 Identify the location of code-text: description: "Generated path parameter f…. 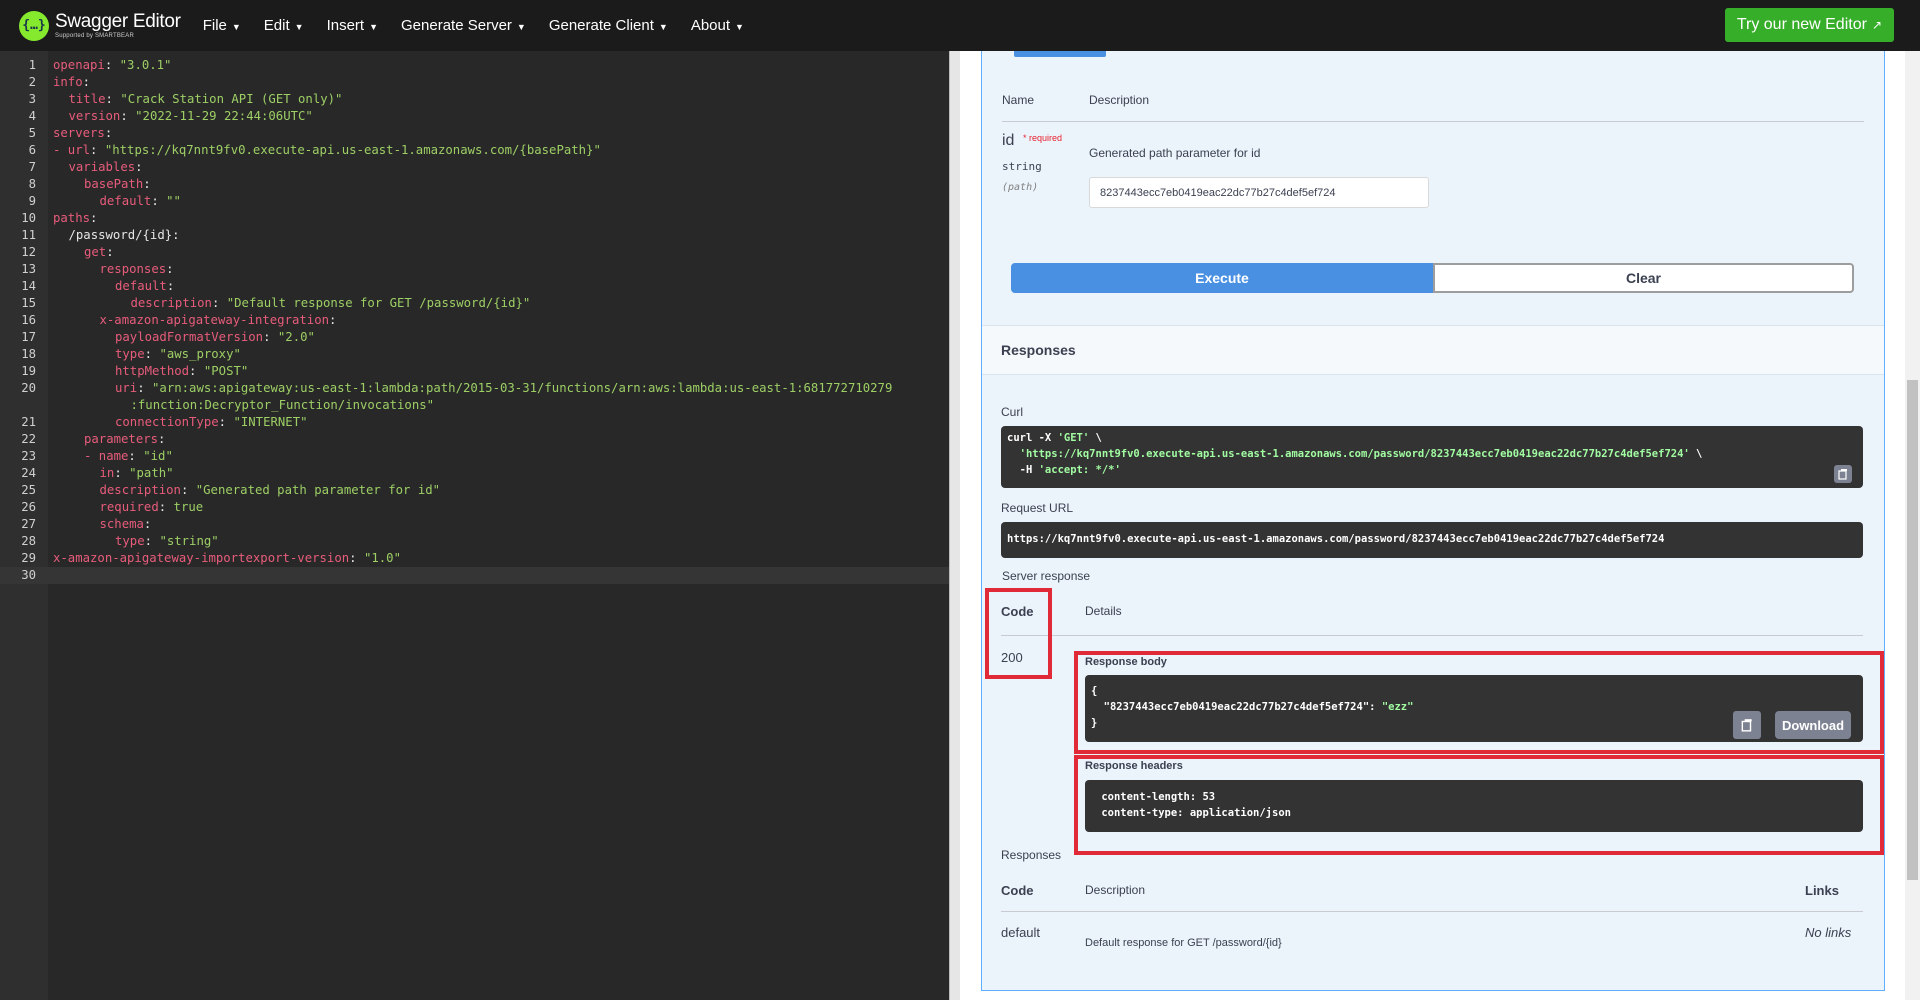
(270, 490).